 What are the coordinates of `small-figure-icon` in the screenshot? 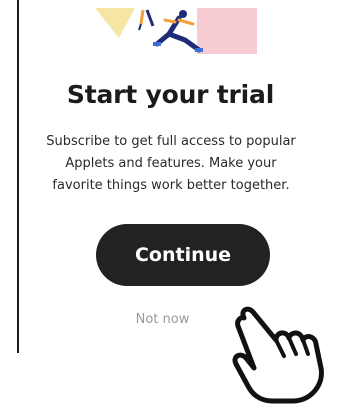 It's located at (146, 20).